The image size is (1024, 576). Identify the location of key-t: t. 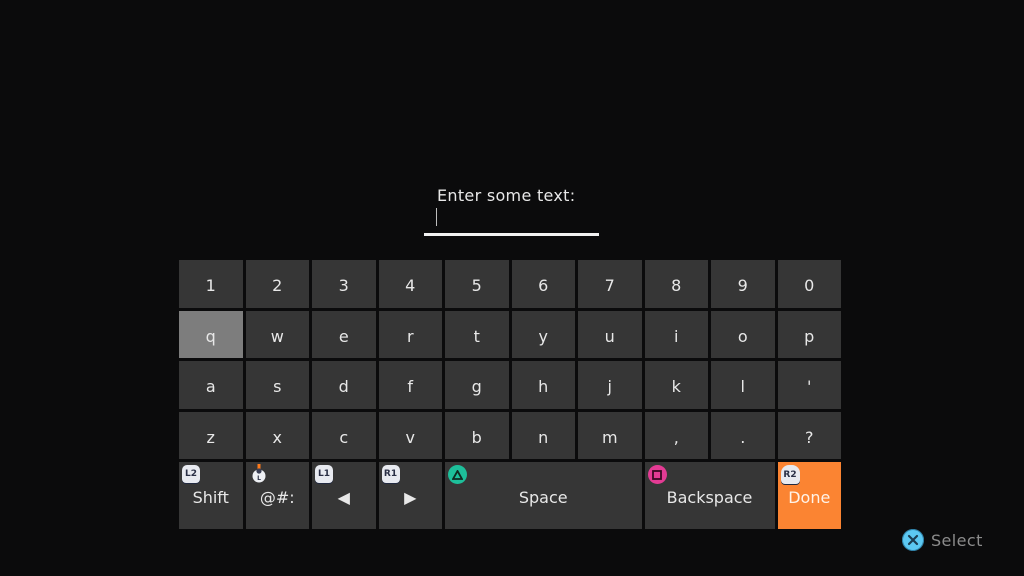
(477, 334).